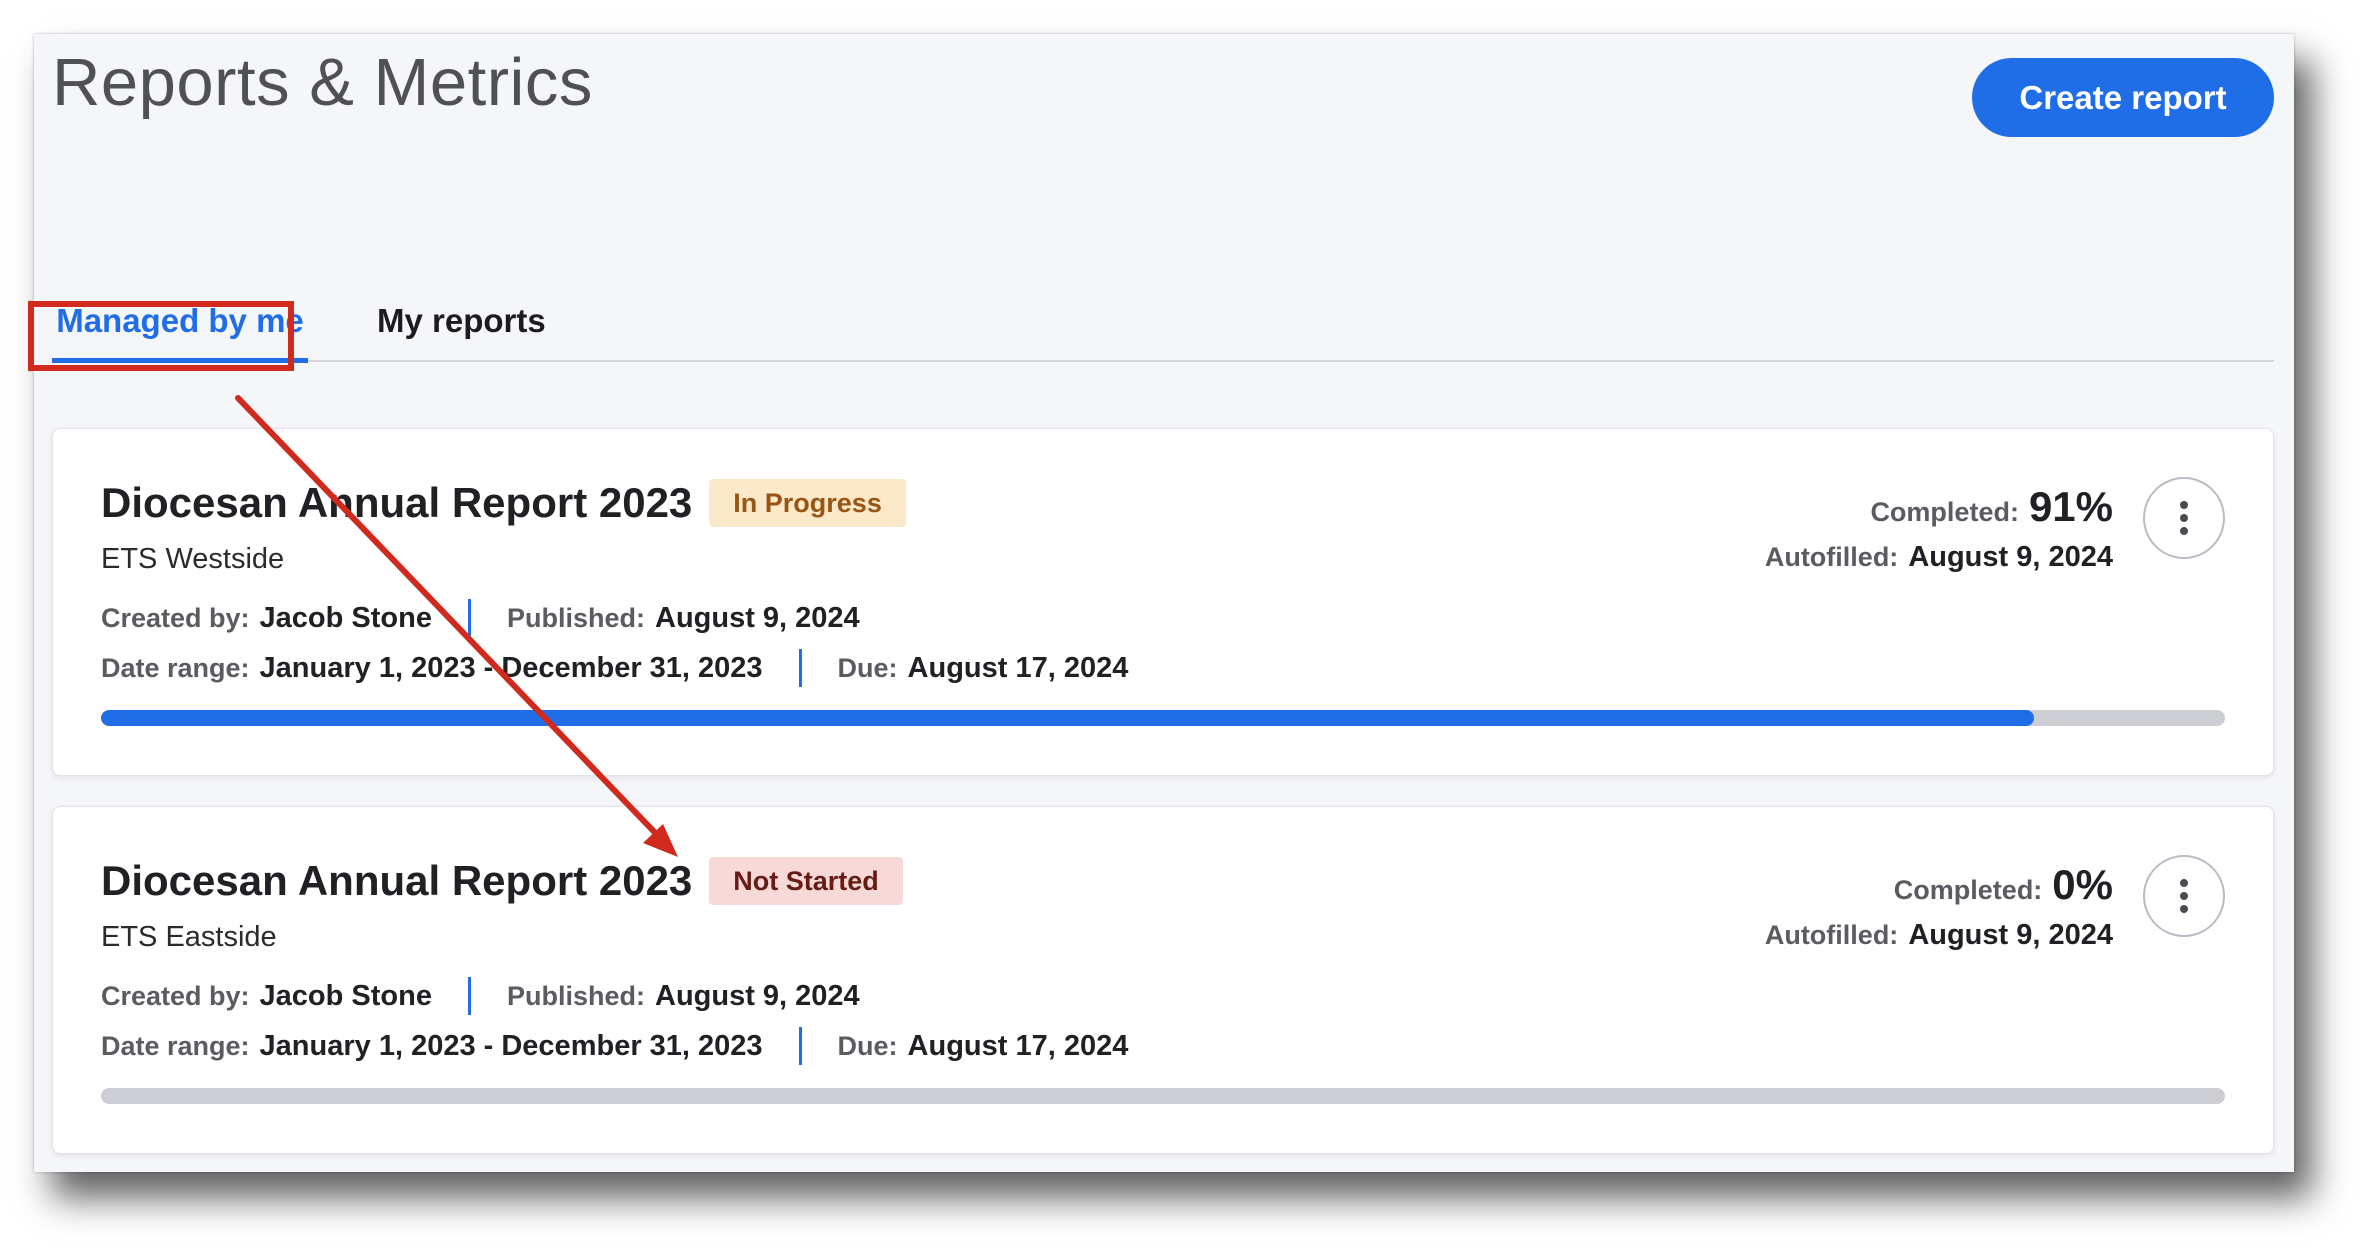  I want to click on status-badge: Not Started, so click(806, 881).